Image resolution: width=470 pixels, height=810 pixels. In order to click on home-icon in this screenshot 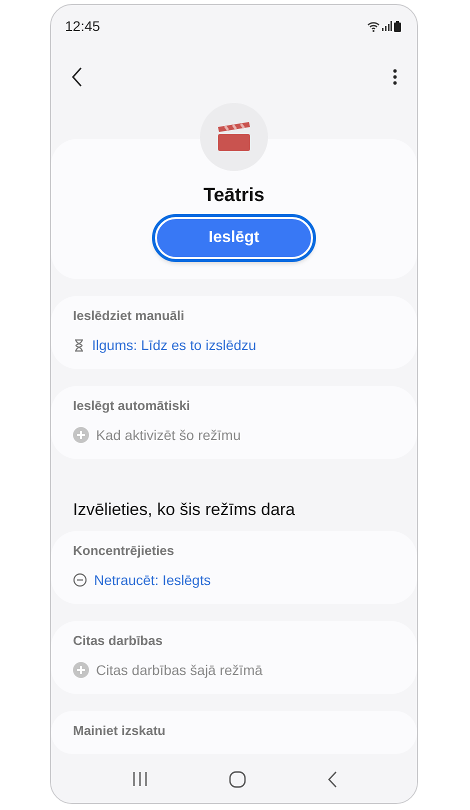, I will do `click(237, 779)`.